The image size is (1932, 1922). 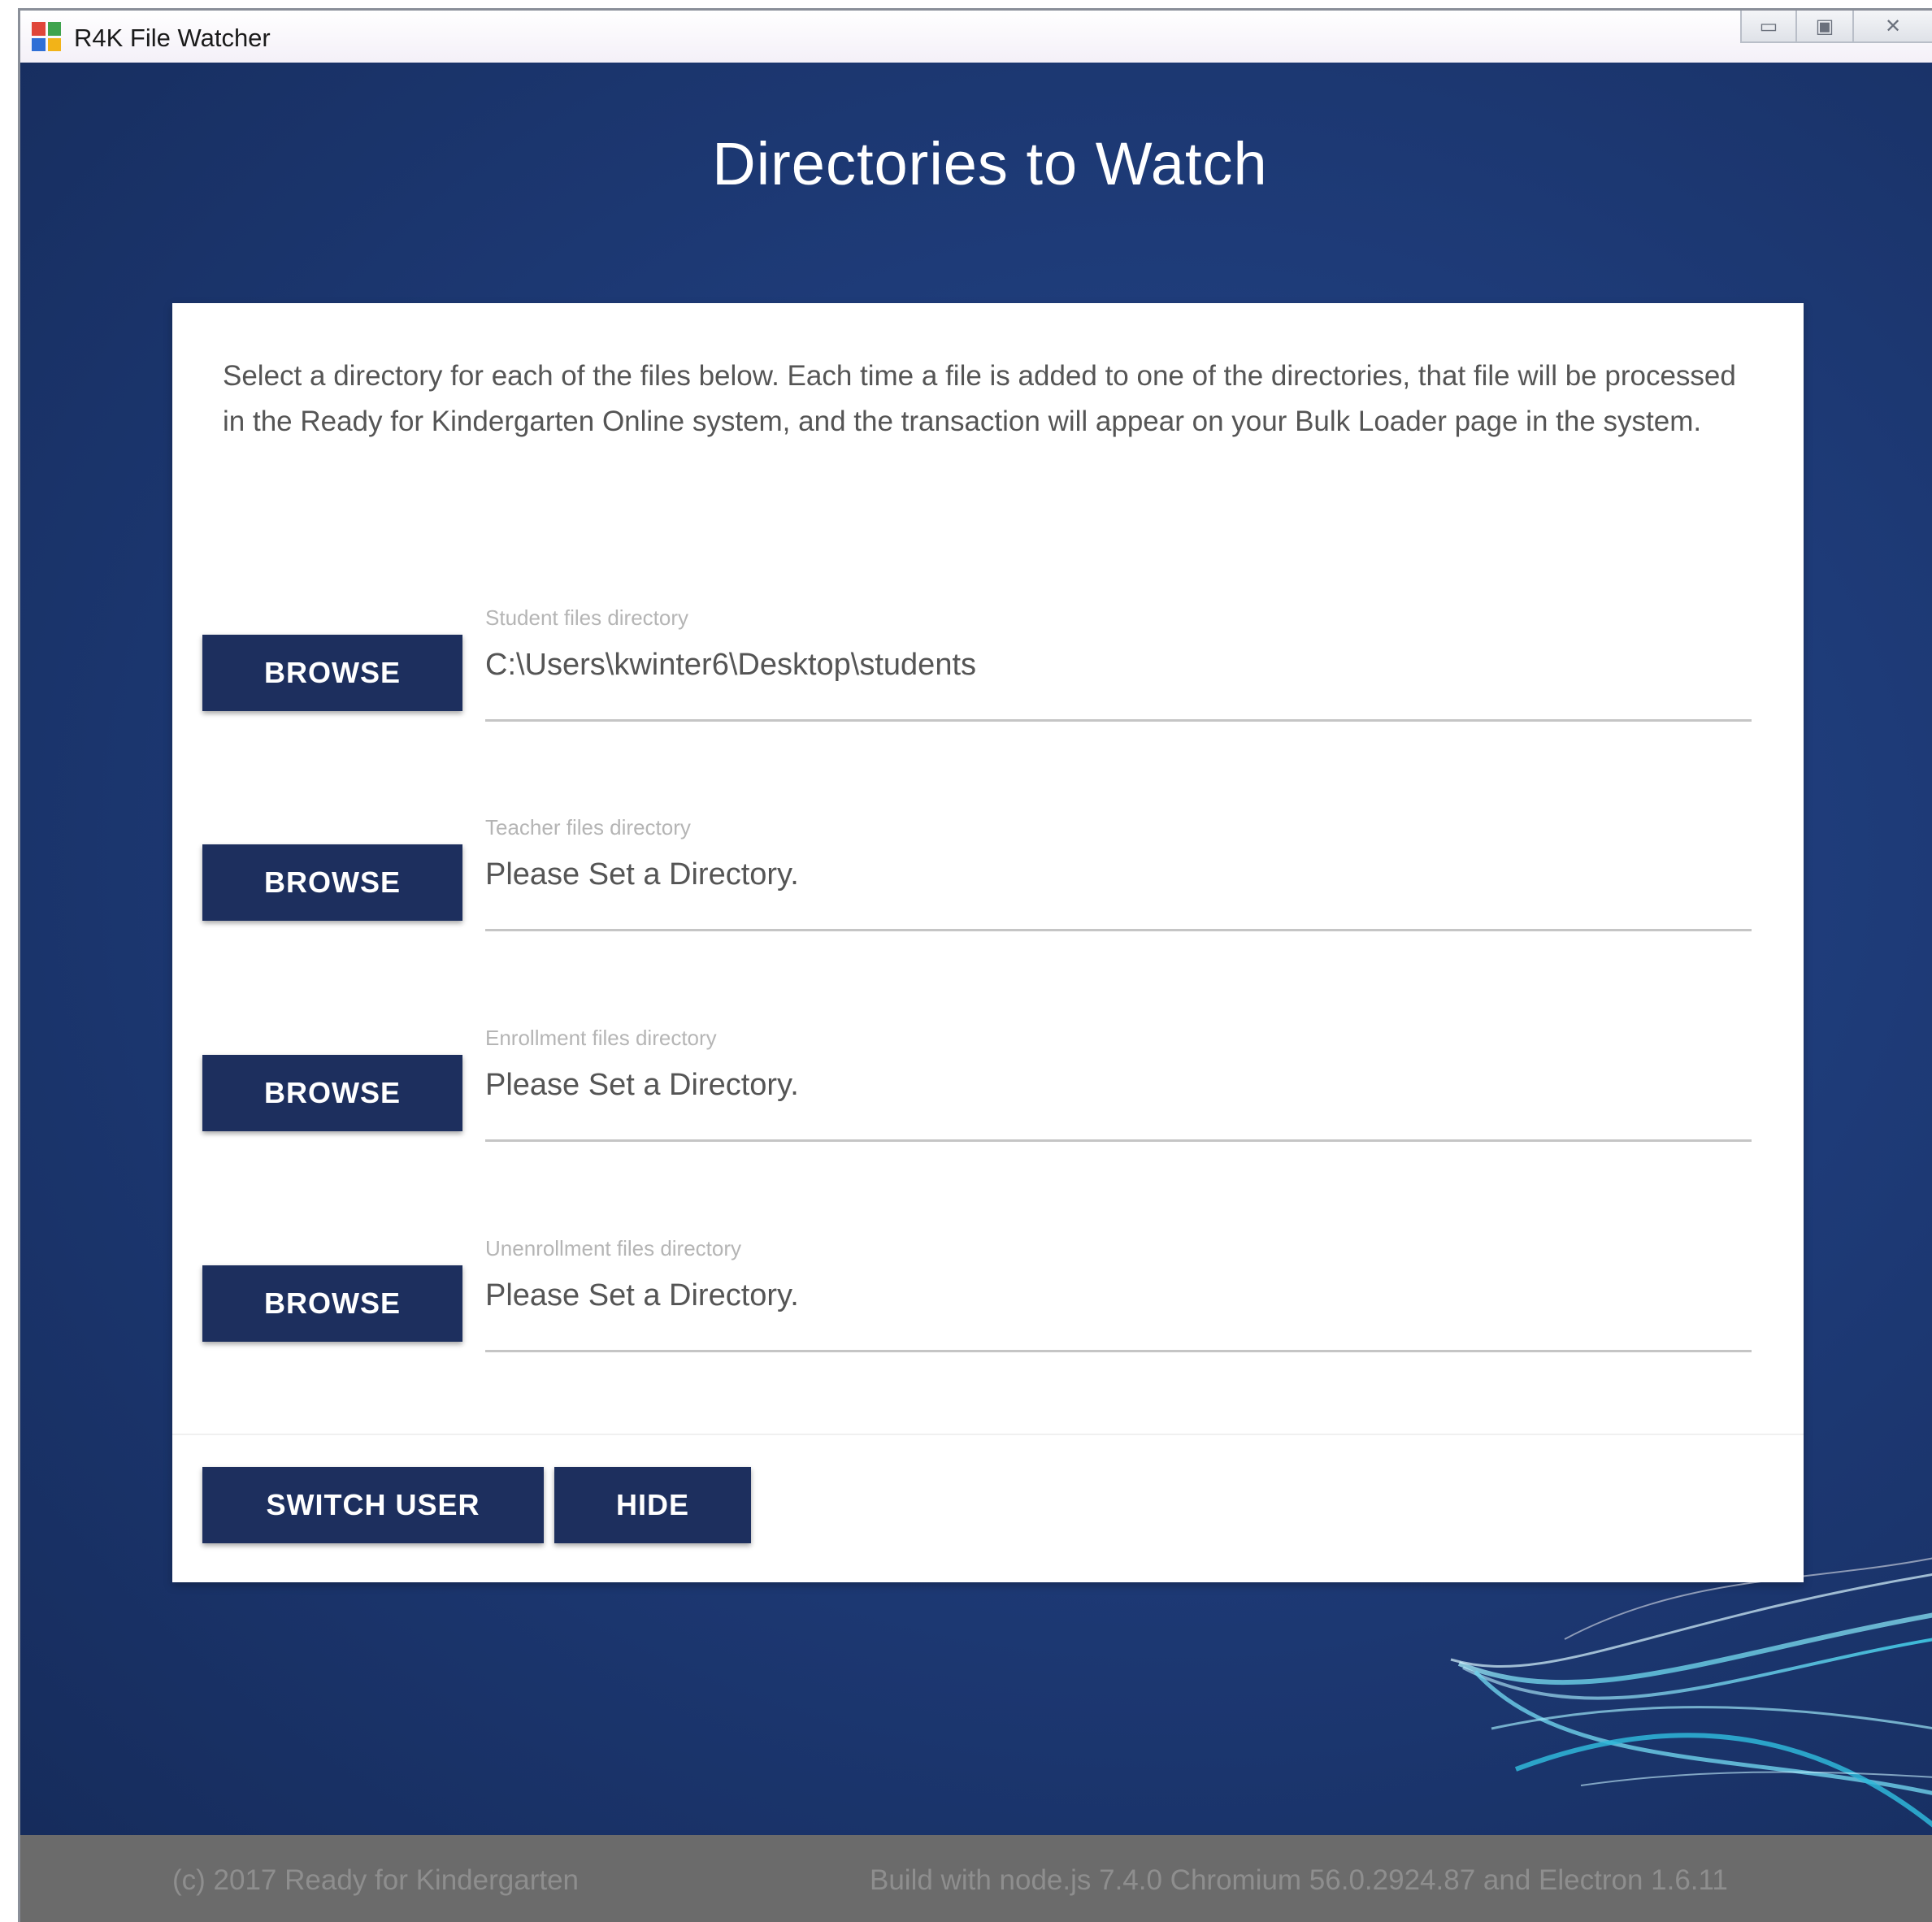 I want to click on enrollment-directory-row: BROWSE Enrollment files directory, so click(x=986, y=1084).